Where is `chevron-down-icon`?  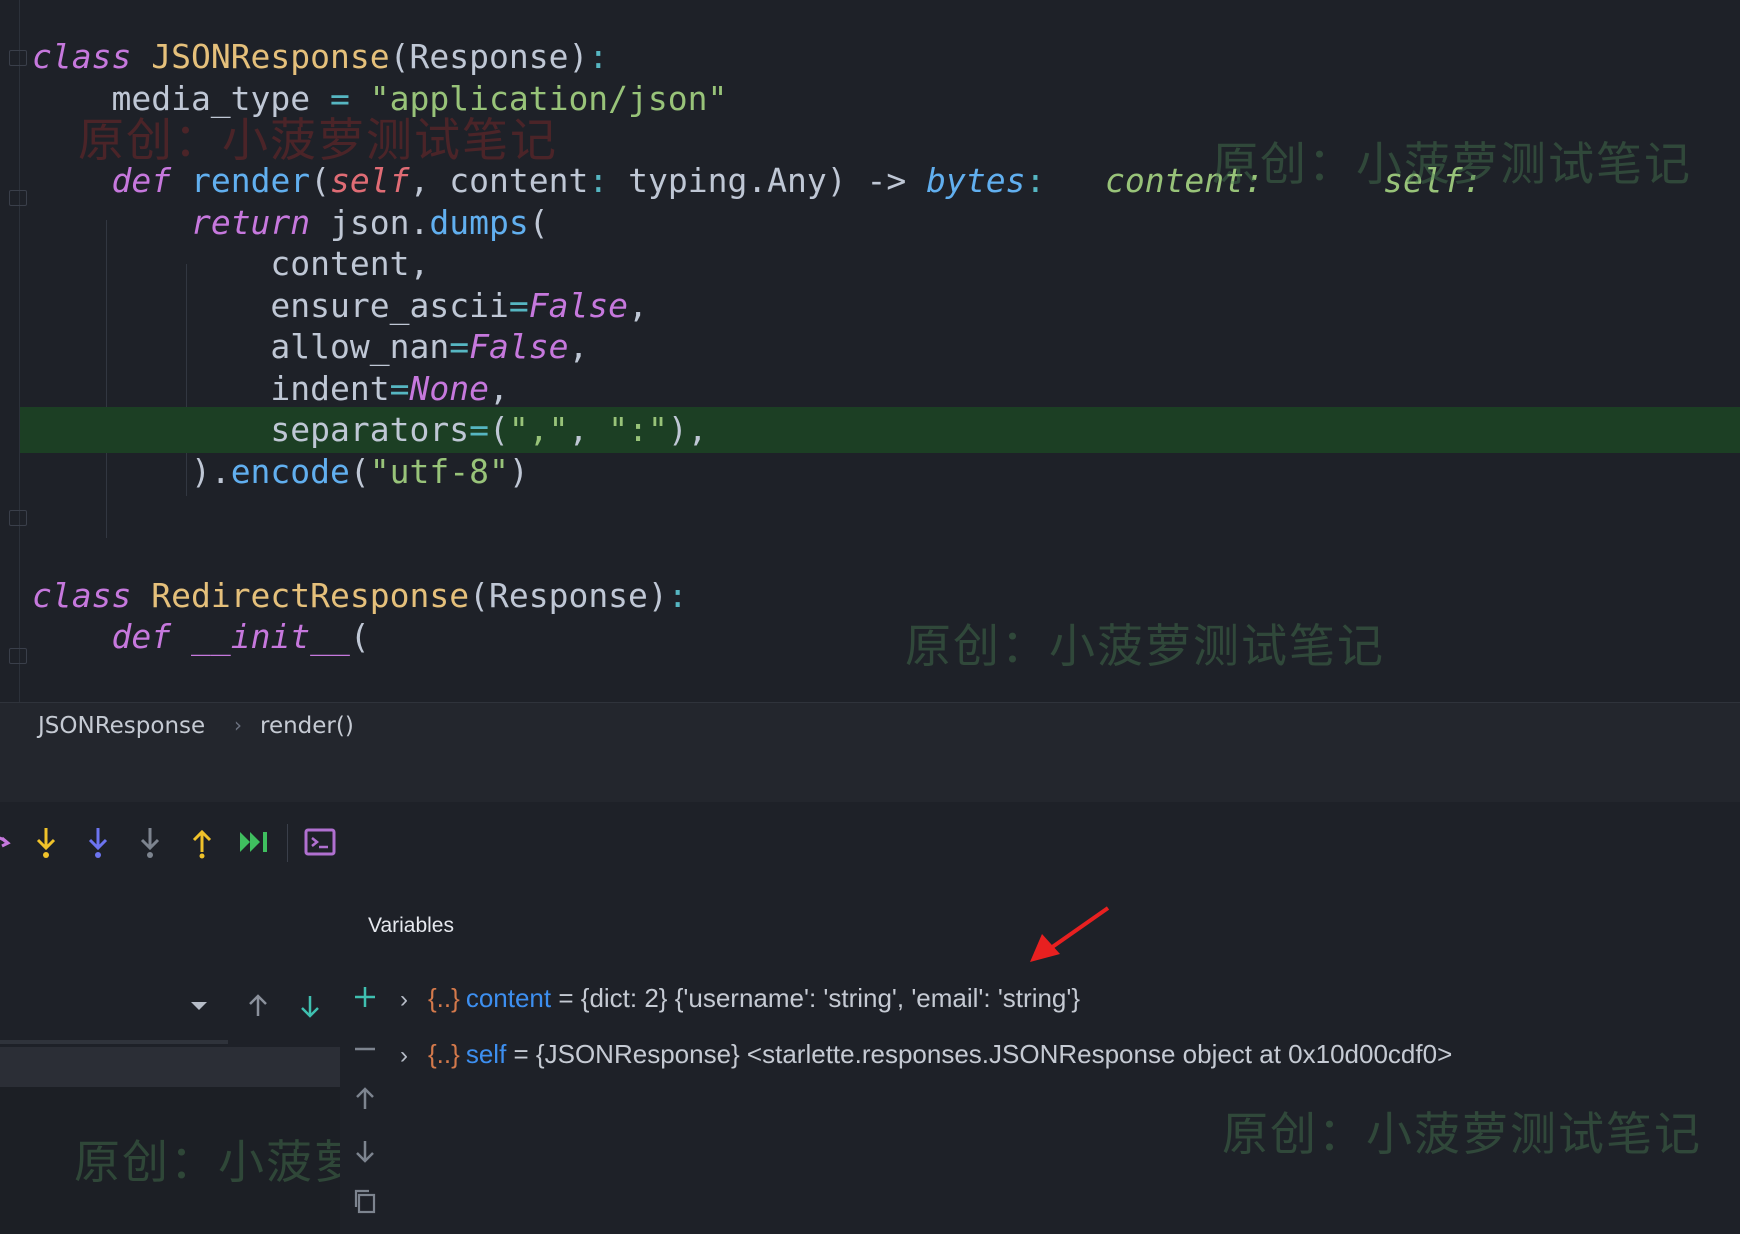
chevron-down-icon is located at coordinates (199, 1006).